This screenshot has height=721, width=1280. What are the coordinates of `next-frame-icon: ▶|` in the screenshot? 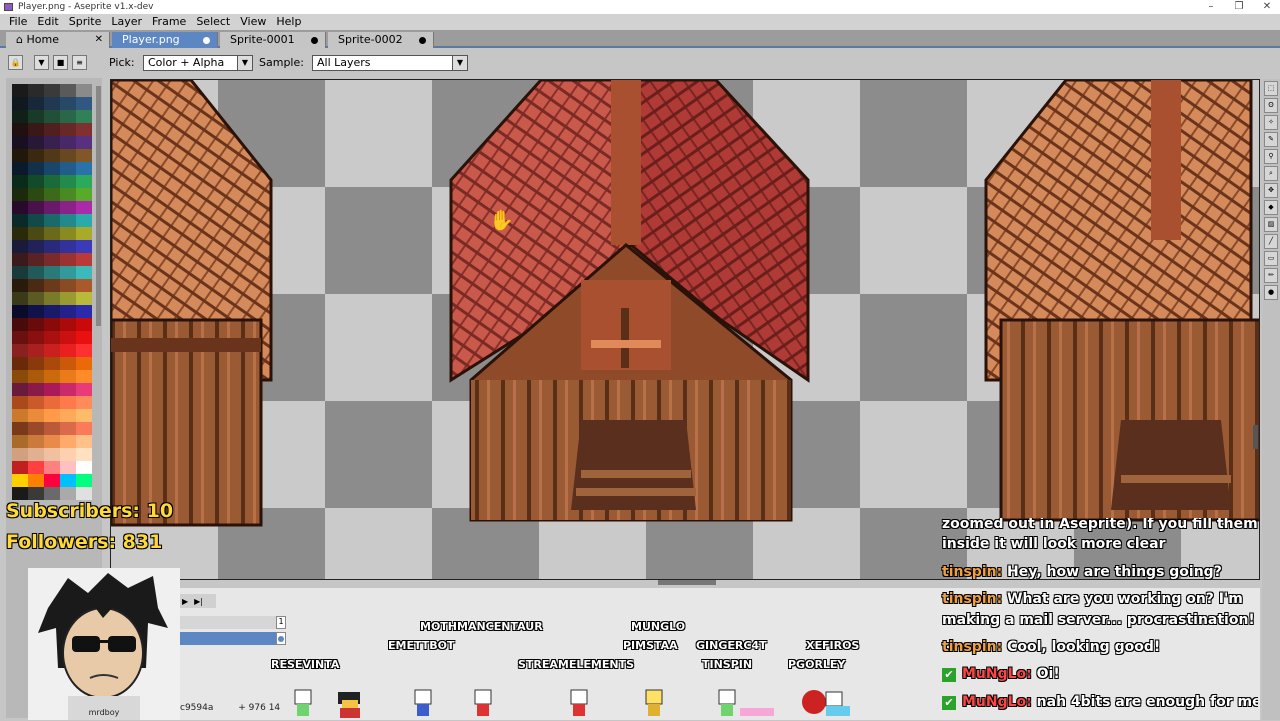 It's located at (198, 601).